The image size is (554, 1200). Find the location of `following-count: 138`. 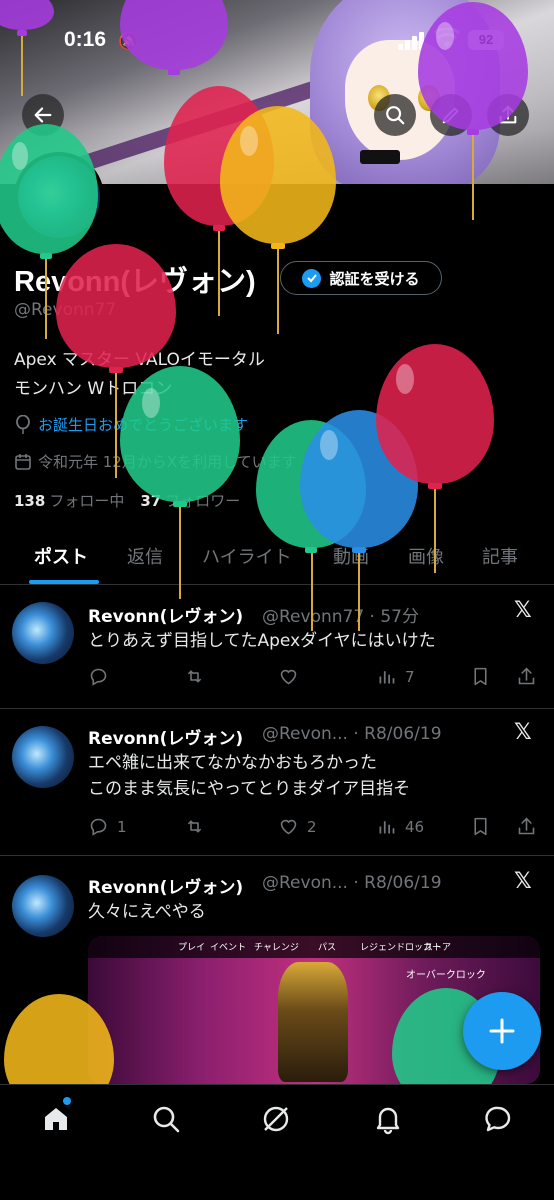

following-count: 138 is located at coordinates (30, 501).